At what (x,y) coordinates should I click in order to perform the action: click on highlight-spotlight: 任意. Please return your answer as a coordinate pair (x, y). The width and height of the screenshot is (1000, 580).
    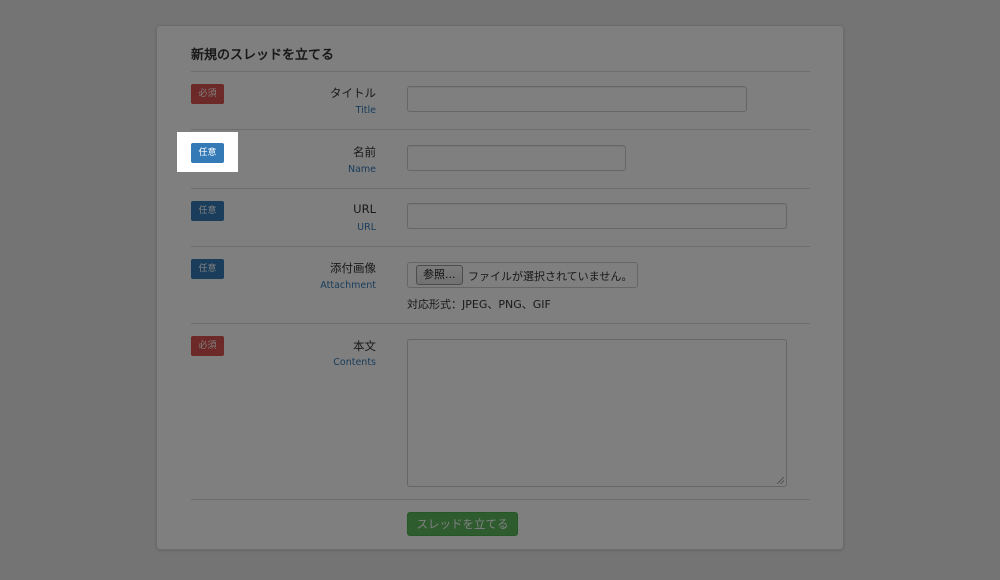
    Looking at the image, I should click on (207, 152).